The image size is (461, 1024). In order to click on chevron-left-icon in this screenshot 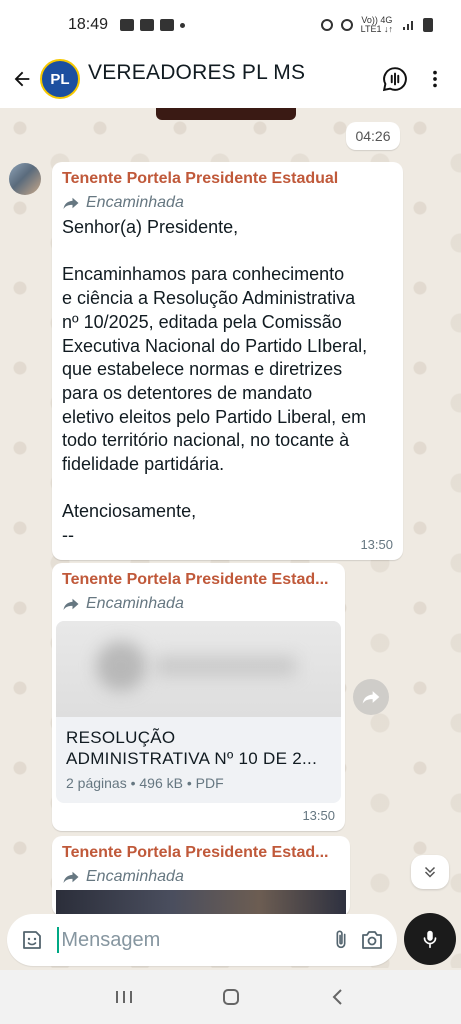, I will do `click(337, 997)`.